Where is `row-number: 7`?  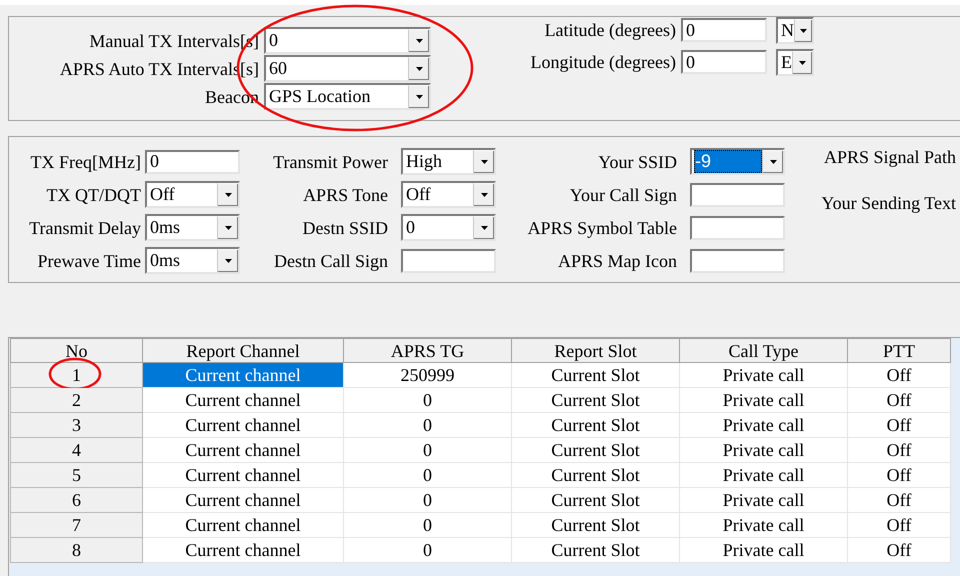 row-number: 7 is located at coordinates (76, 525).